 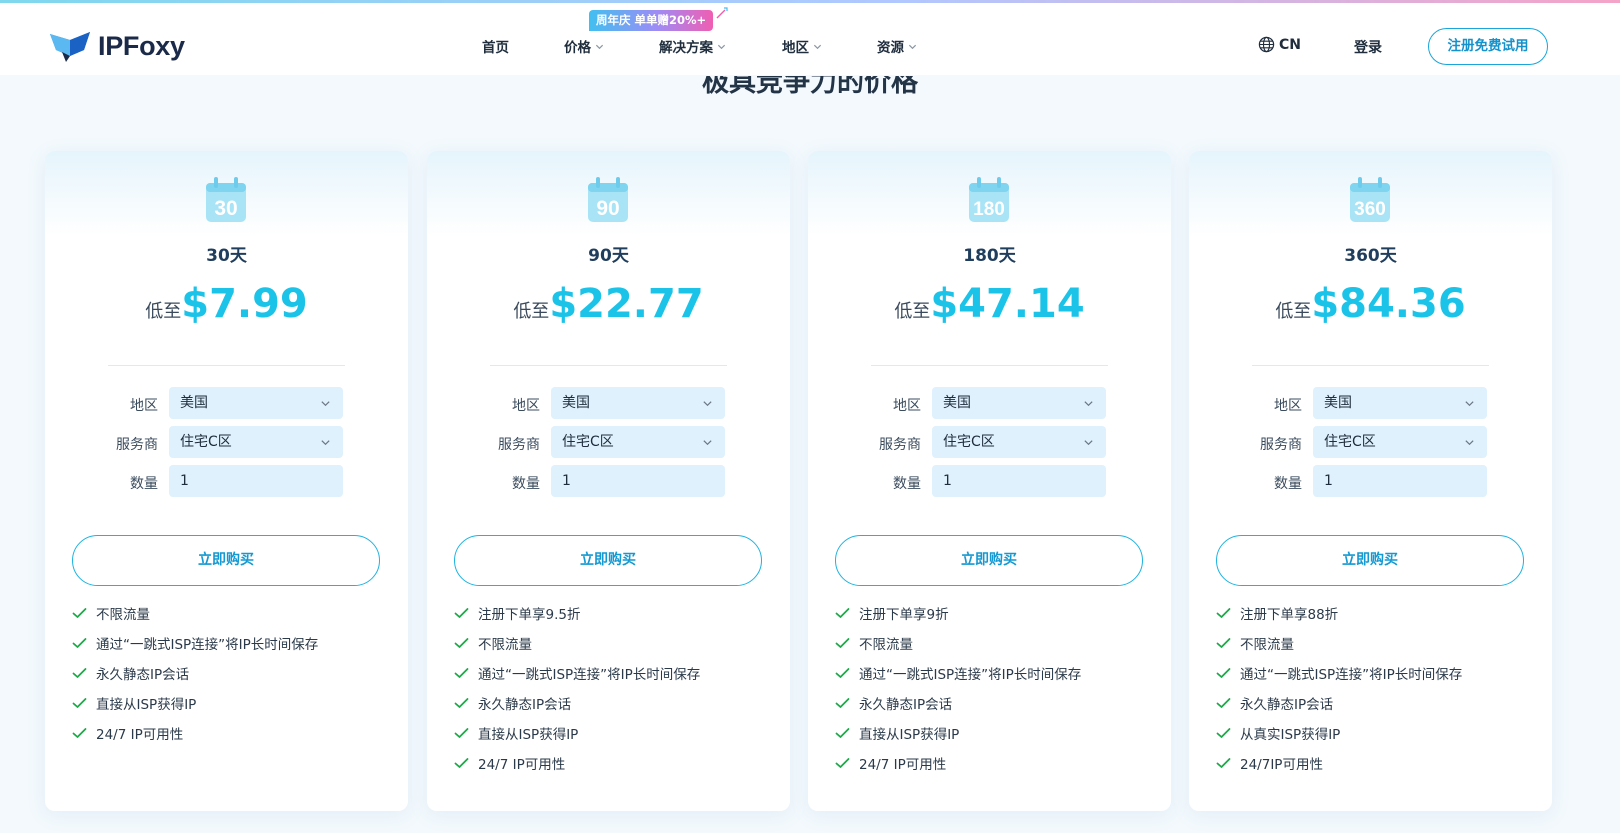 What do you see at coordinates (1281, 445) in the screenshot?
I see `provider-label: 服务商` at bounding box center [1281, 445].